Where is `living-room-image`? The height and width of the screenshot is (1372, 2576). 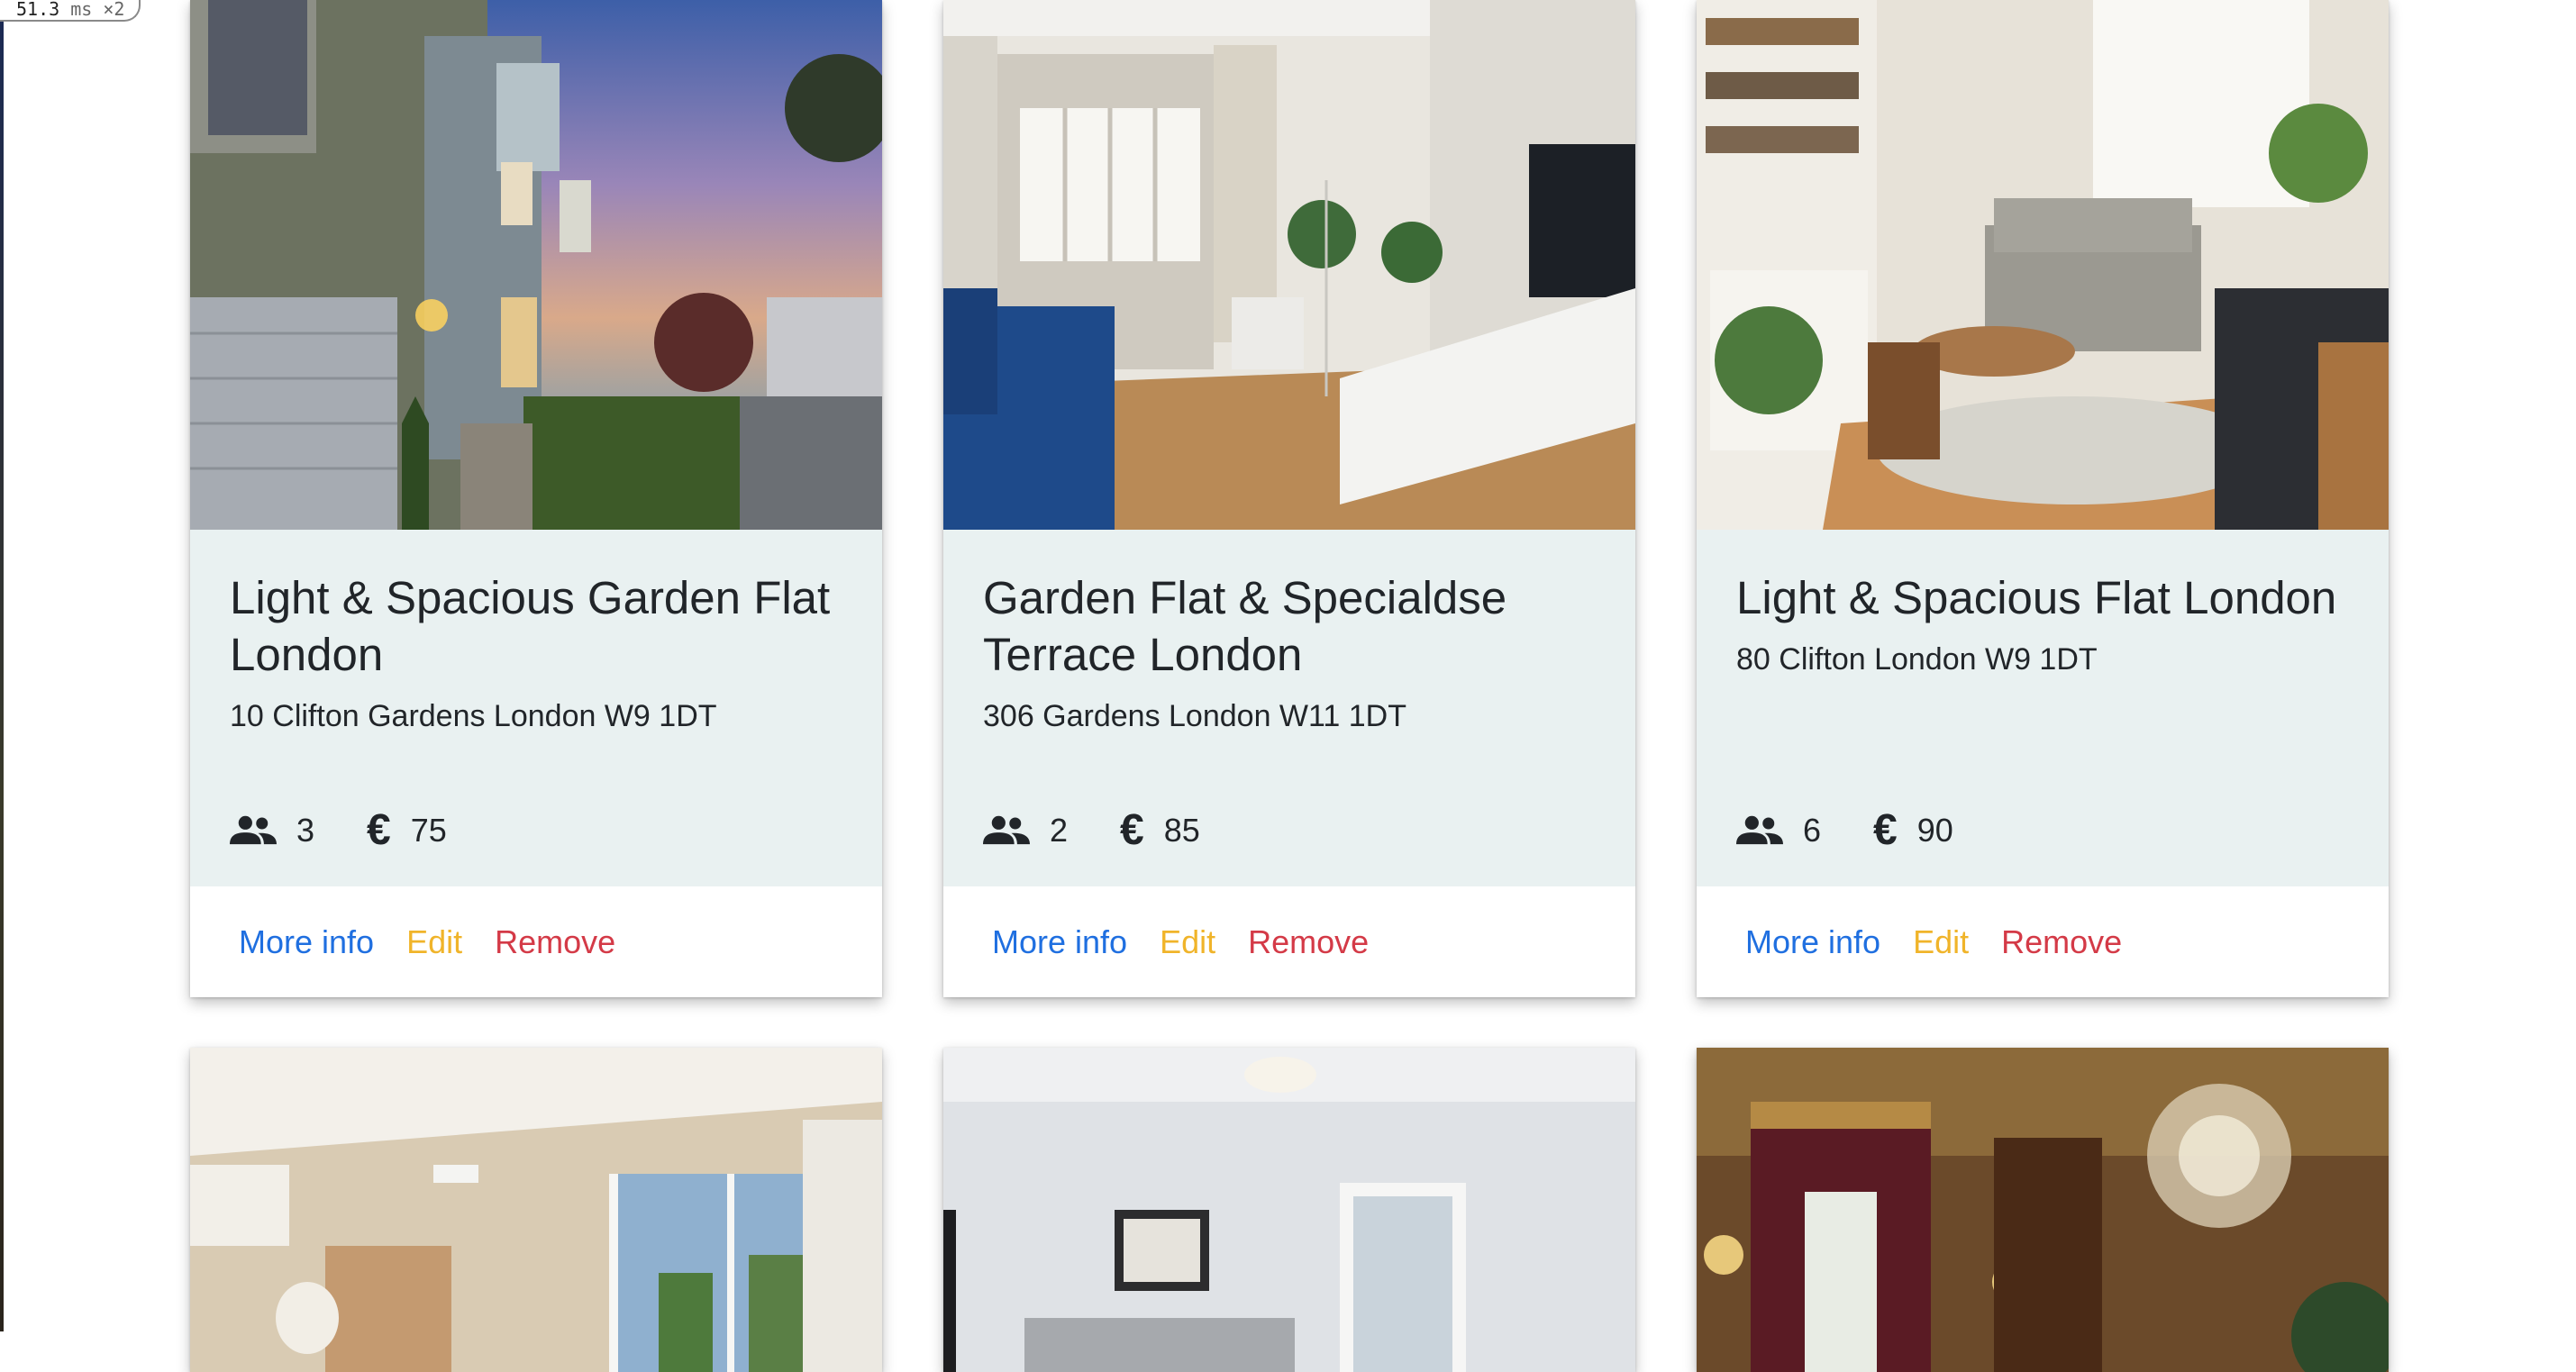 living-room-image is located at coordinates (1289, 265).